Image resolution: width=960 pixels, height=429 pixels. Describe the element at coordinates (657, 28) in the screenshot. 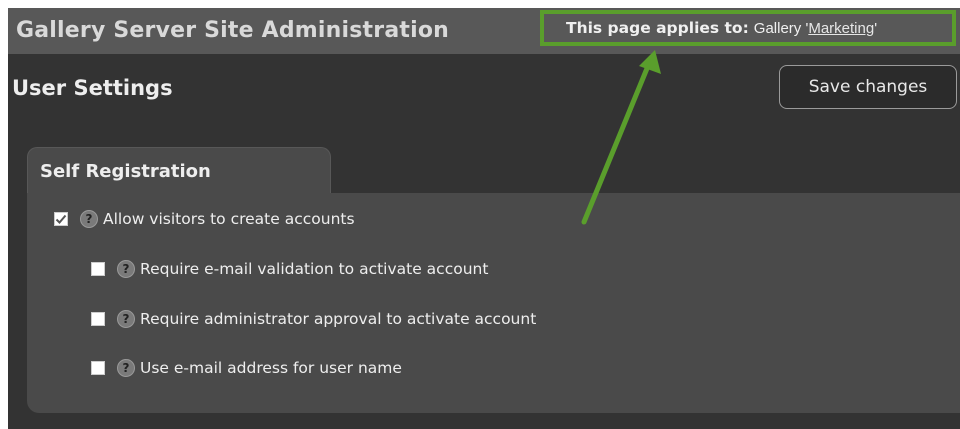

I see `applies-to-label: This page applies to:` at that location.